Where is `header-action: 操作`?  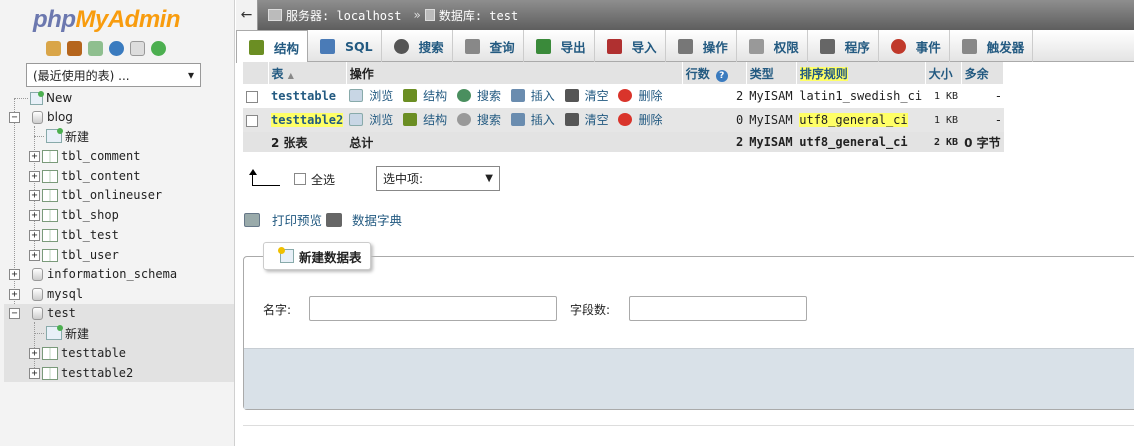 header-action: 操作 is located at coordinates (514, 73).